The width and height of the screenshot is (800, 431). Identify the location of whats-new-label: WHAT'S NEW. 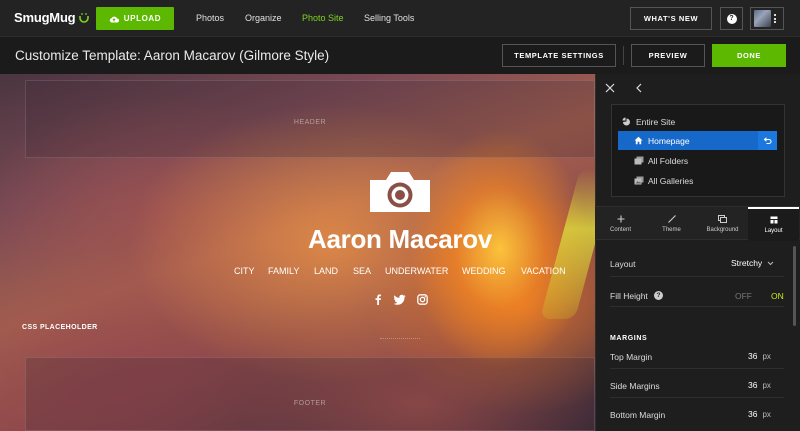
(671, 18).